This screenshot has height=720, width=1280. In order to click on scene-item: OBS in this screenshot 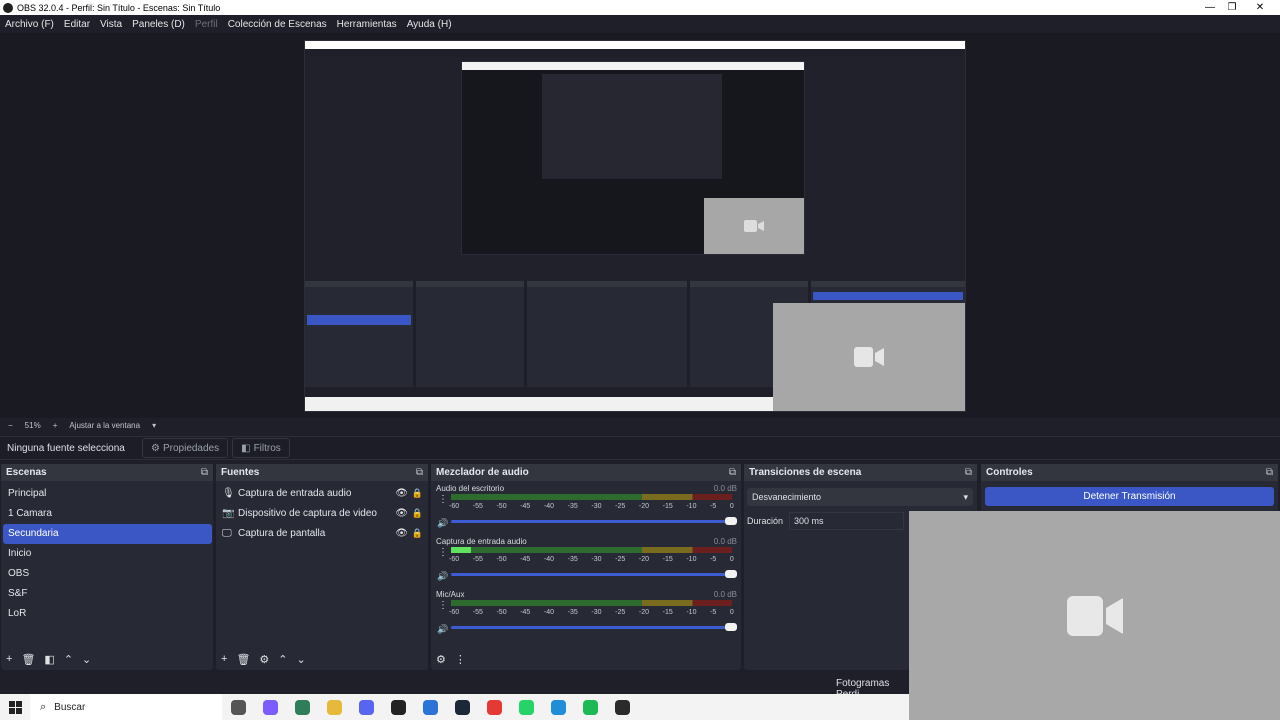, I will do `click(107, 574)`.